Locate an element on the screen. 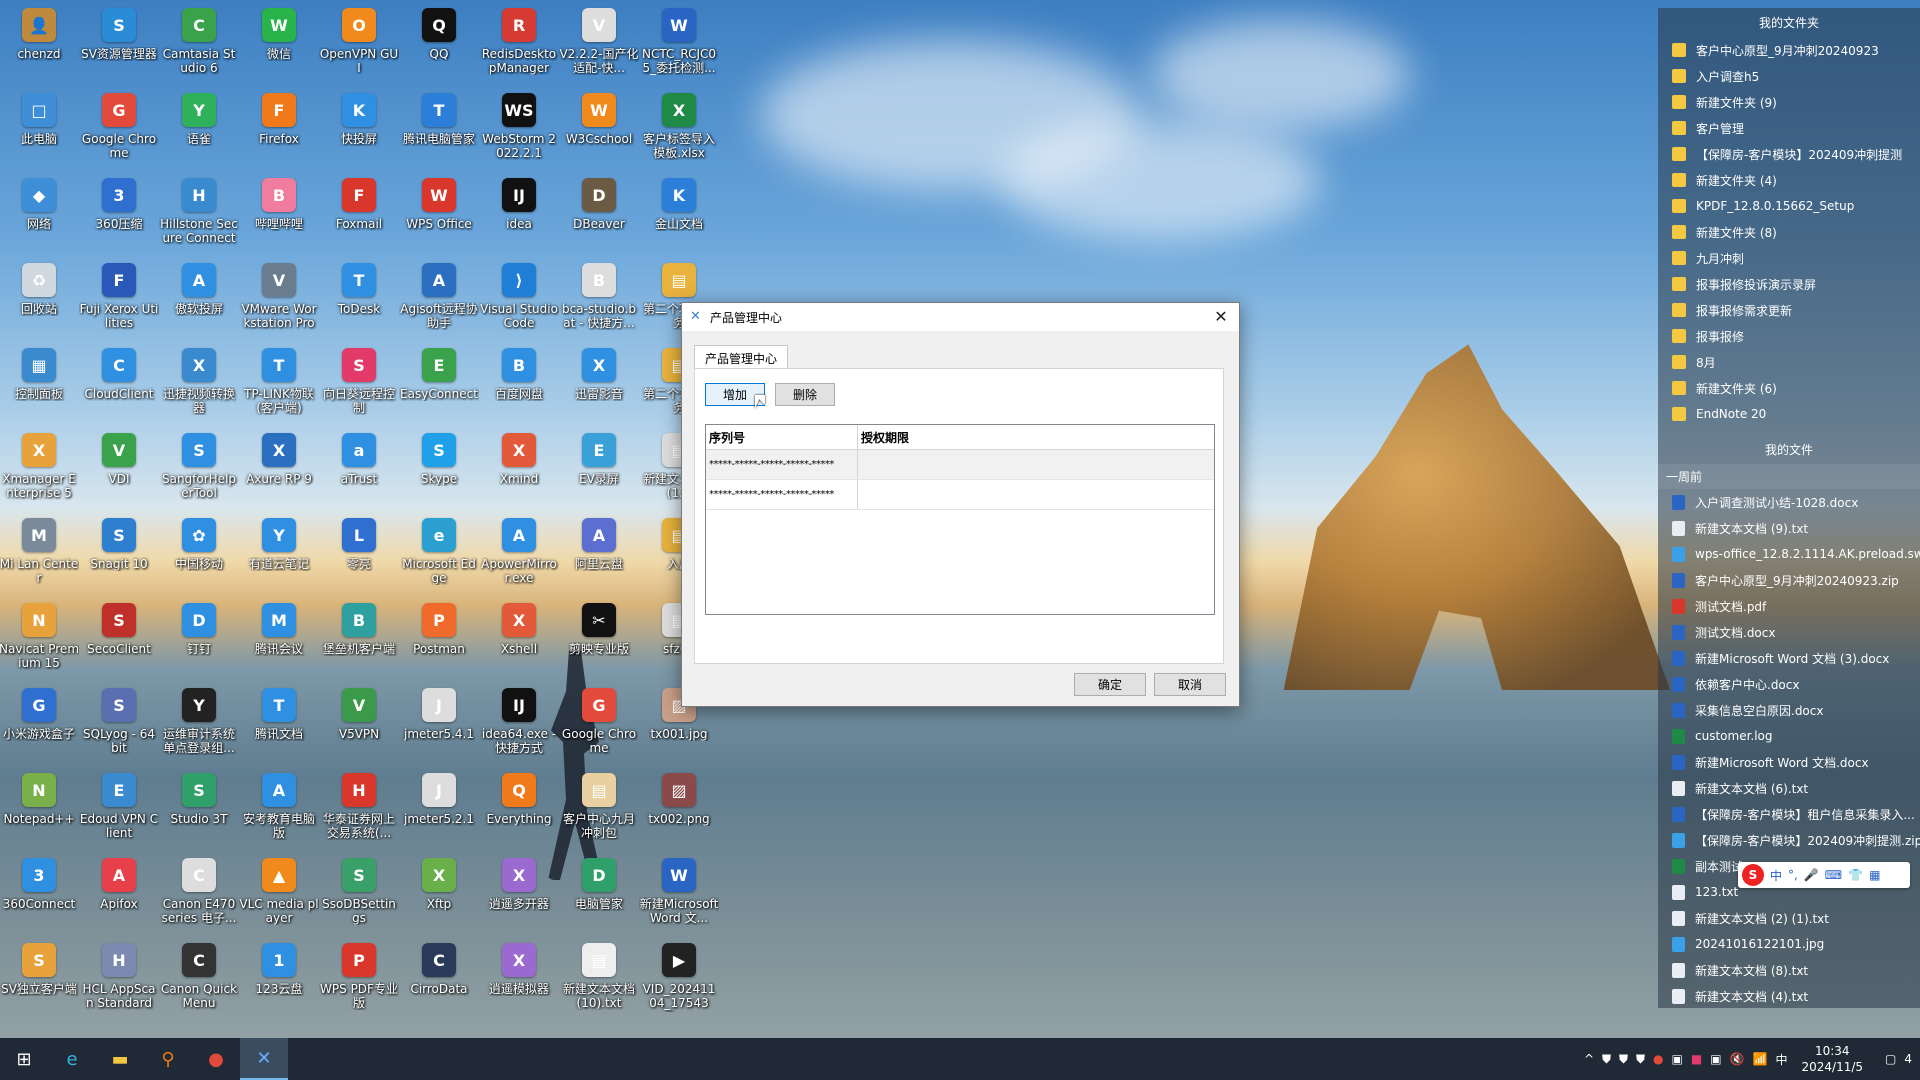 Image resolution: width=1920 pixels, height=1080 pixels. file-item: 新建文本文档 (4).txt is located at coordinates (1789, 996).